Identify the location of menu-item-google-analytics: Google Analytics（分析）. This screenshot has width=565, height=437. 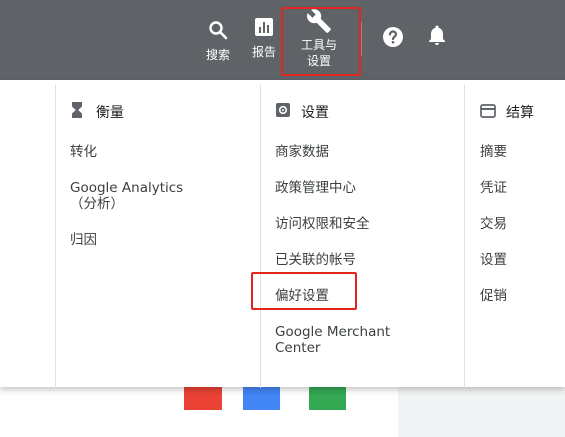
(140, 196).